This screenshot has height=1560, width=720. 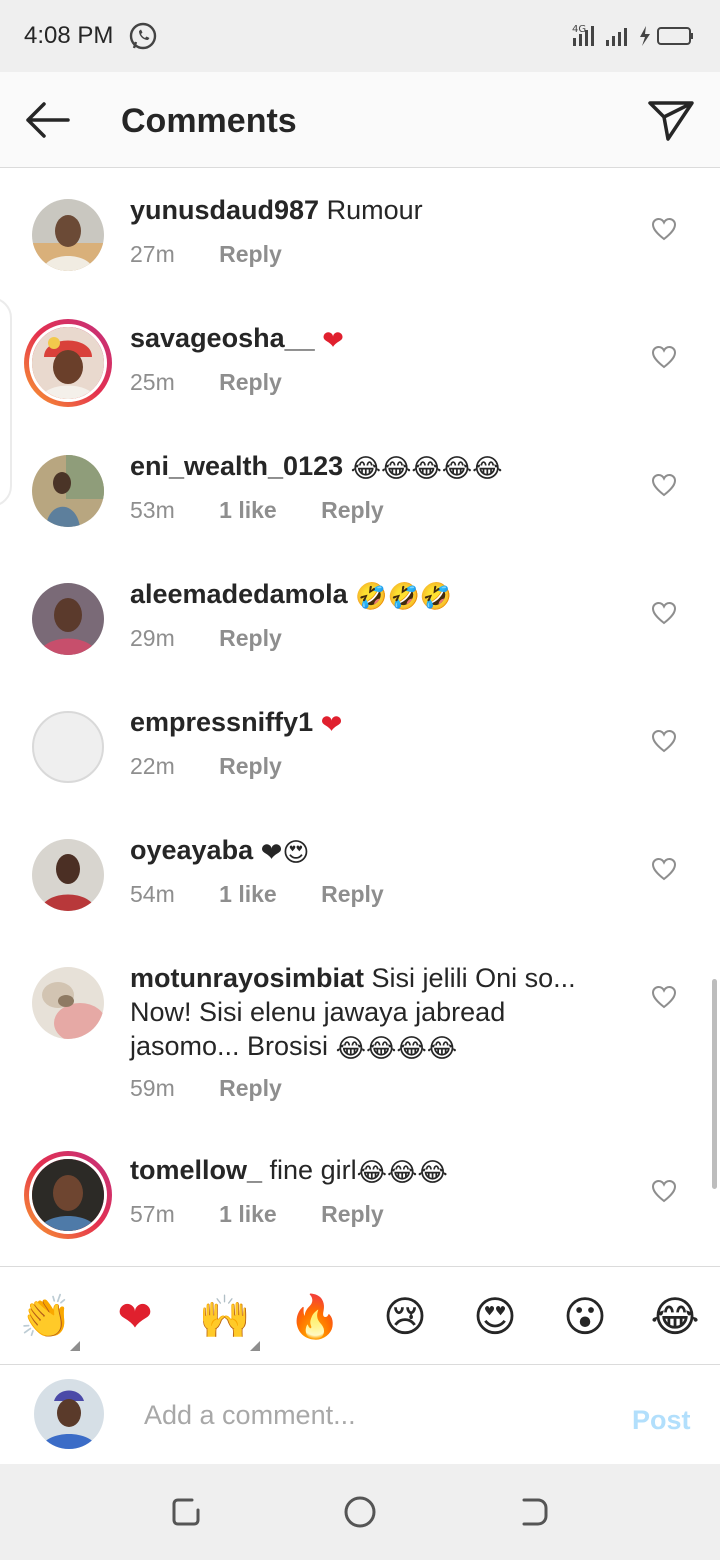 What do you see at coordinates (405, 1317) in the screenshot?
I see `reaction-crying-face-icon: 😢` at bounding box center [405, 1317].